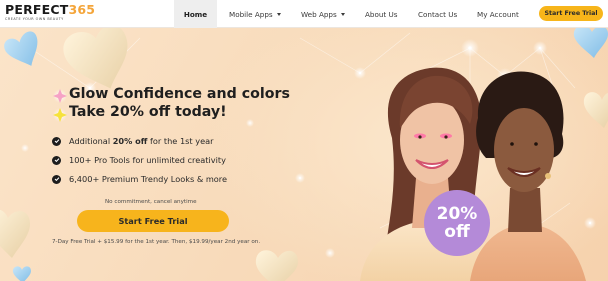 The image size is (608, 281). I want to click on start-free-trial-button: Start Free Trial, so click(153, 221).